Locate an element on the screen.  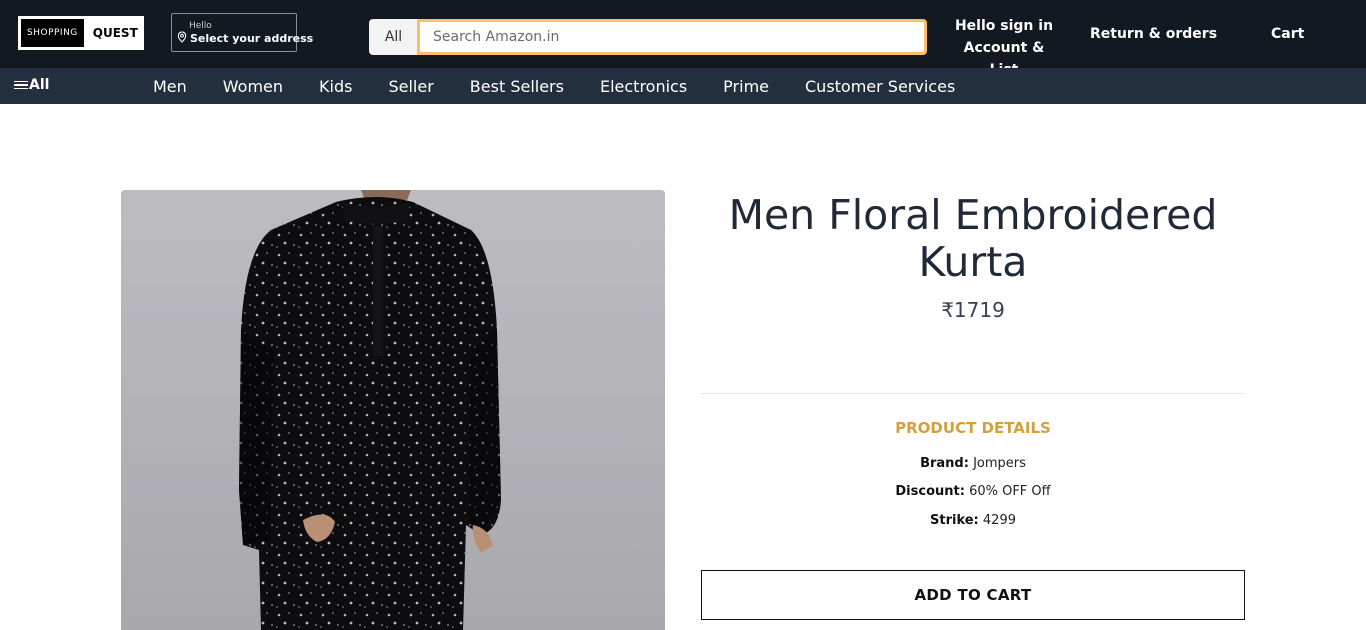
product-title: Men Floral Embroidered Kurta is located at coordinates (973, 238).